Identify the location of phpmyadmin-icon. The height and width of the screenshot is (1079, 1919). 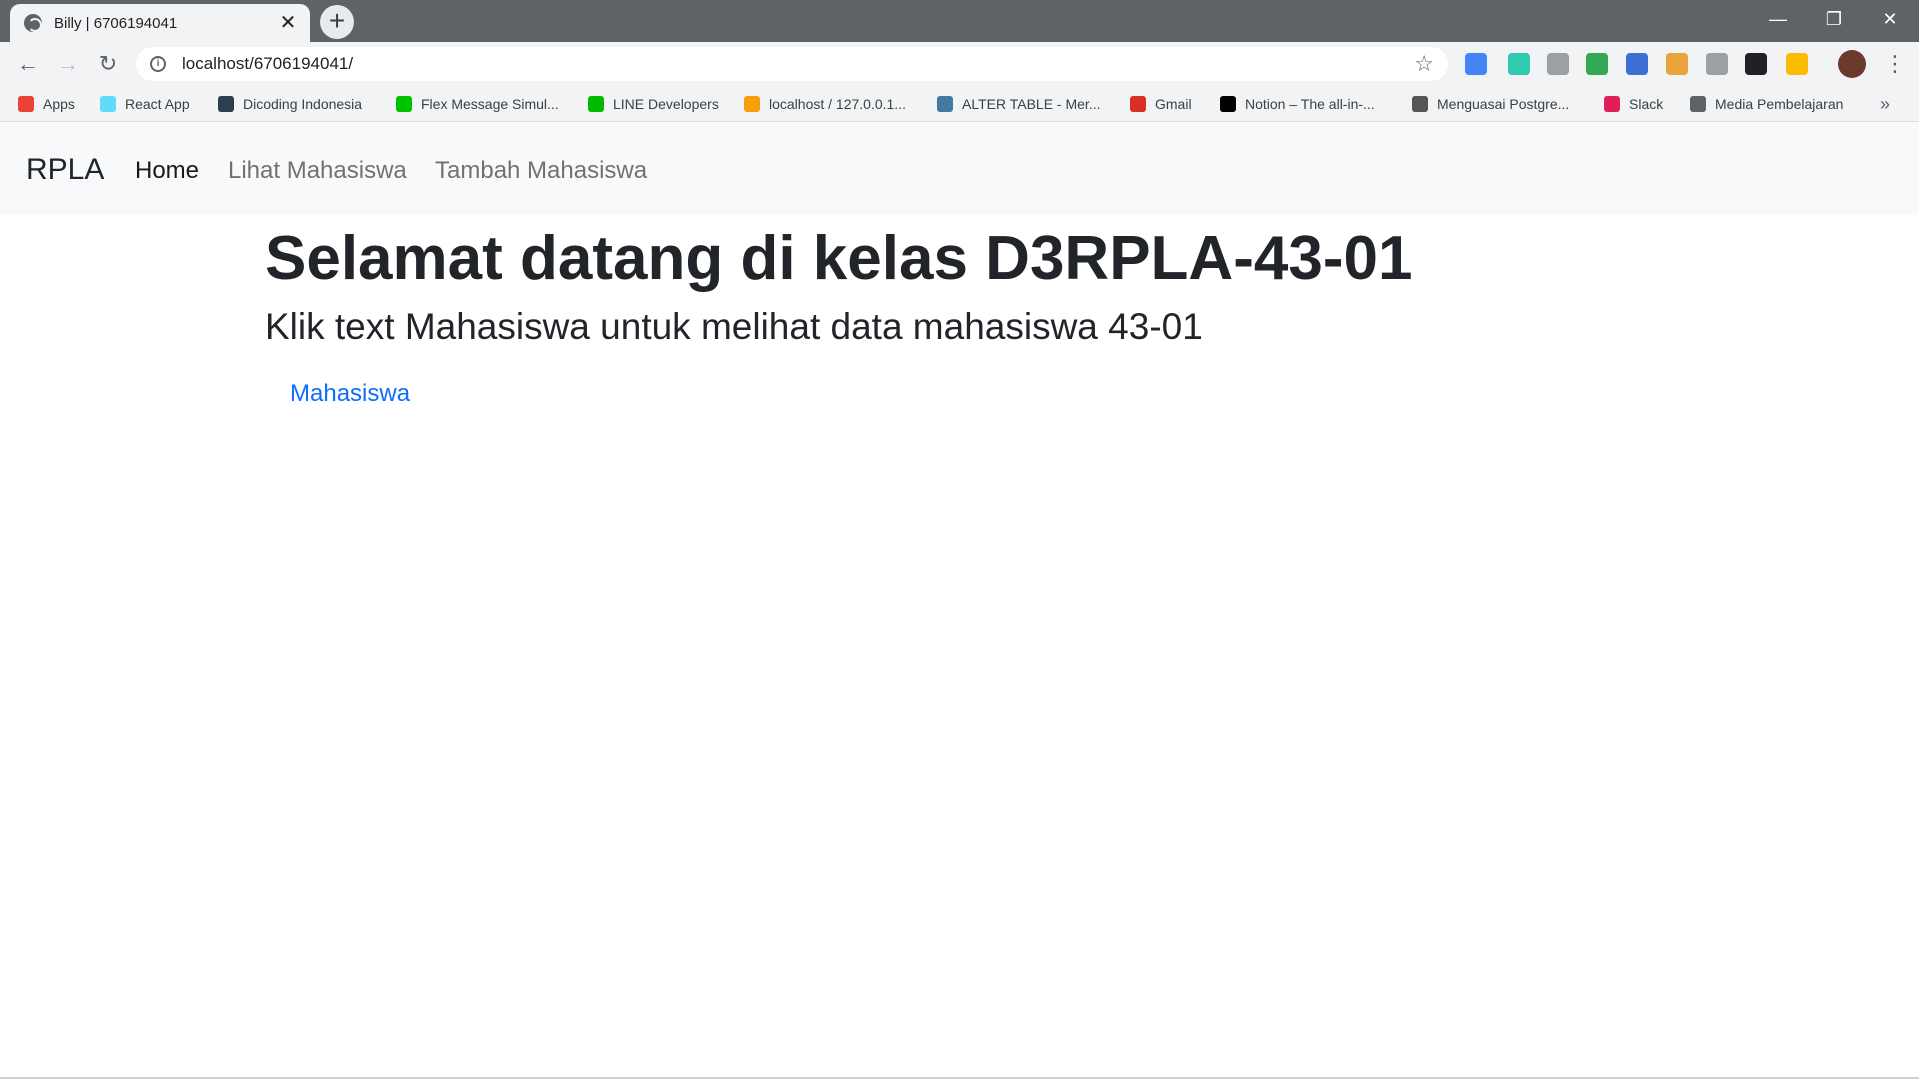
(752, 104).